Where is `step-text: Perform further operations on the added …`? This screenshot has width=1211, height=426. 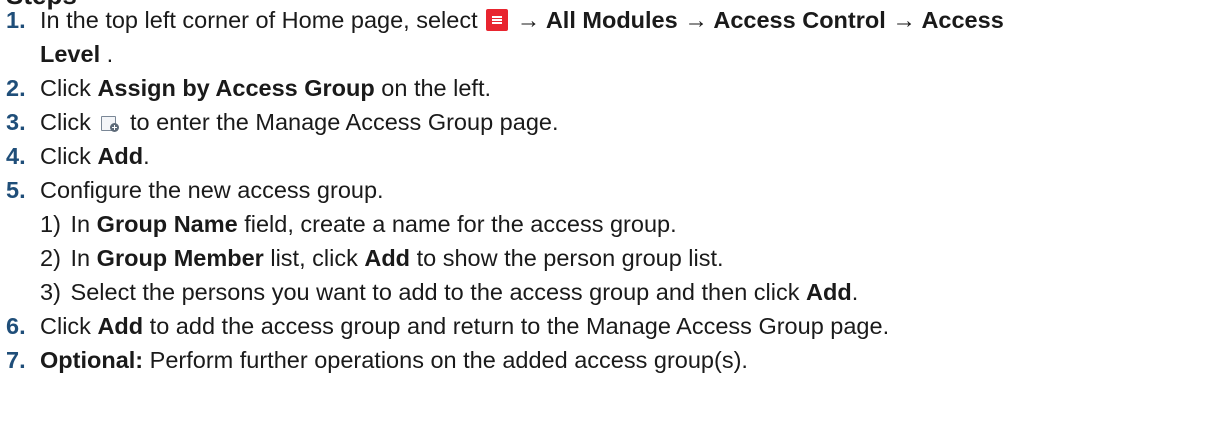 step-text: Perform further operations on the added … is located at coordinates (448, 360).